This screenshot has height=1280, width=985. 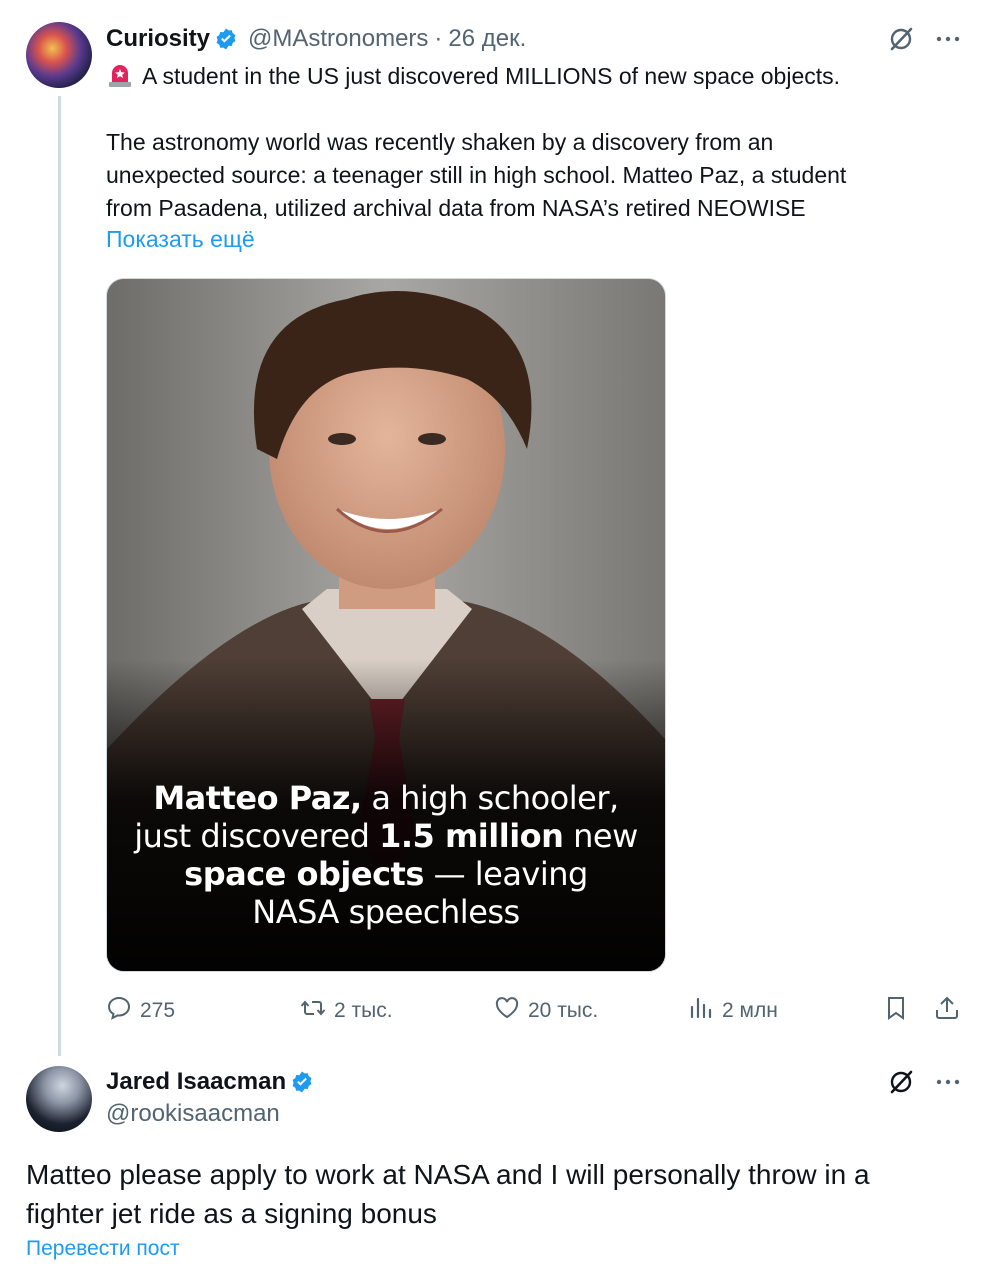 I want to click on author-avatar, so click(x=59, y=55).